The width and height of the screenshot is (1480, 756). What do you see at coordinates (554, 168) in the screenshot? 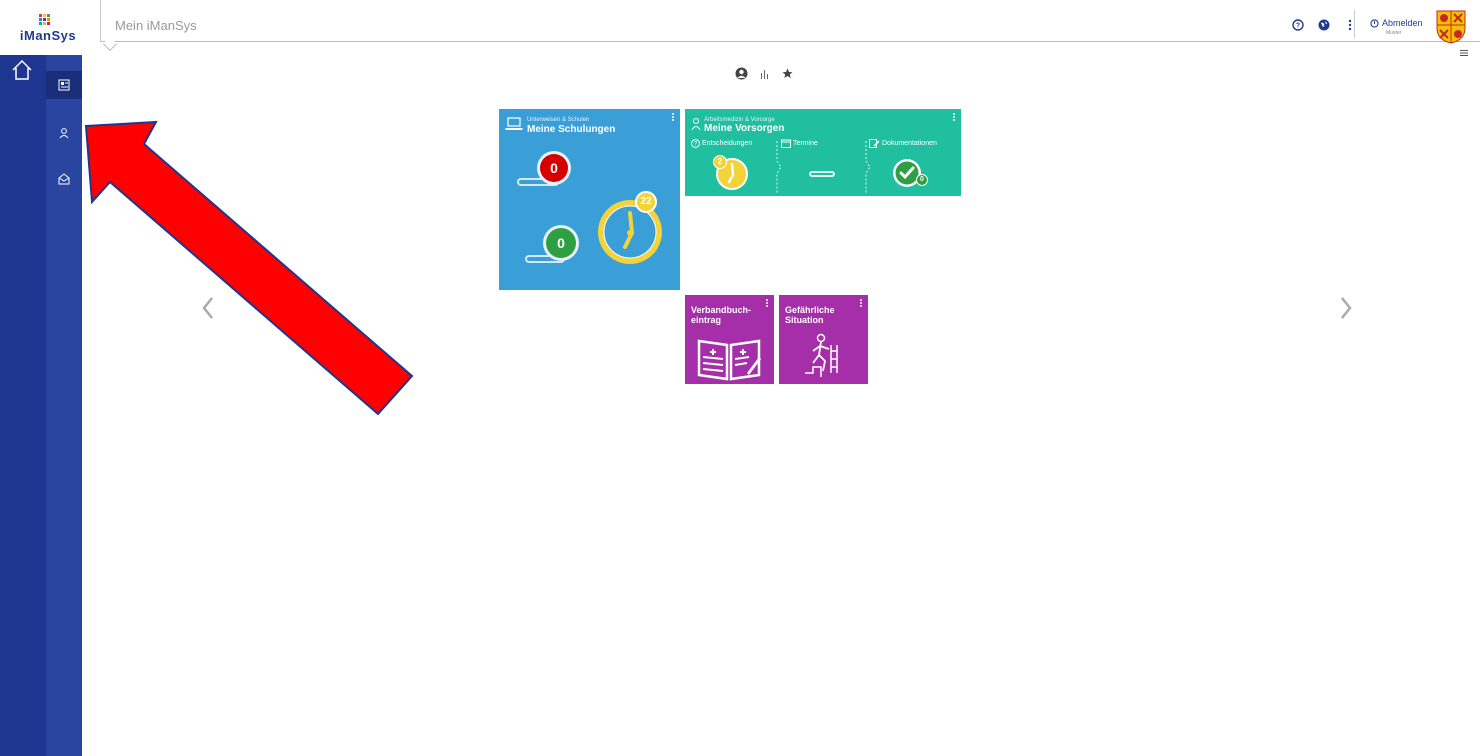
I see `overdue-count-badge: 0` at bounding box center [554, 168].